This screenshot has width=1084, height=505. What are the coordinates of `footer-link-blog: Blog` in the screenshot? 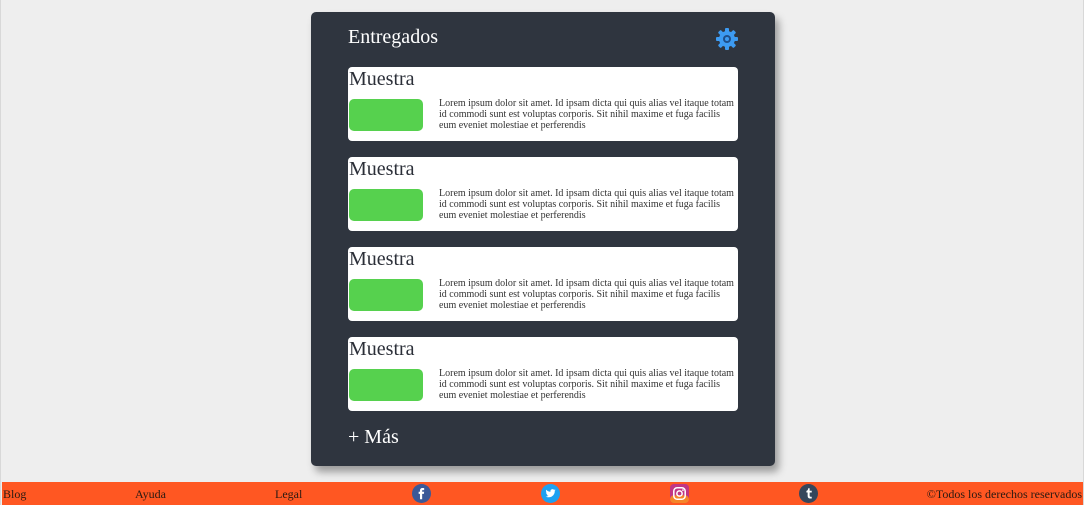 It's located at (14, 494).